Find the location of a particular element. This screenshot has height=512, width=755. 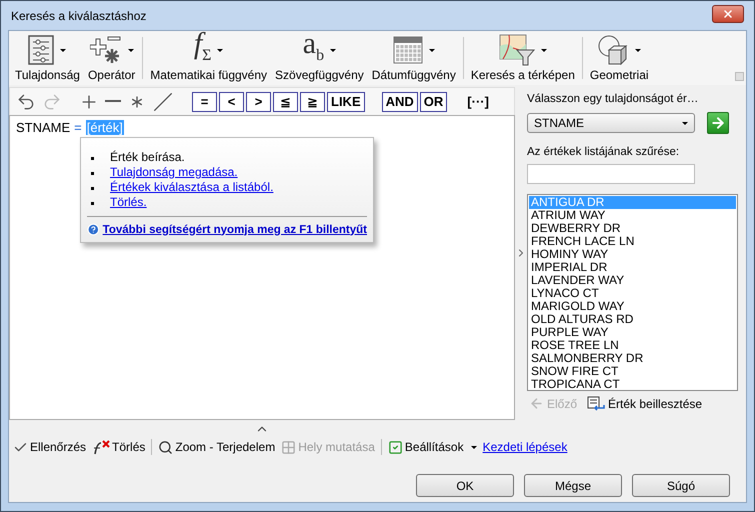

redo-icon is located at coordinates (52, 102).